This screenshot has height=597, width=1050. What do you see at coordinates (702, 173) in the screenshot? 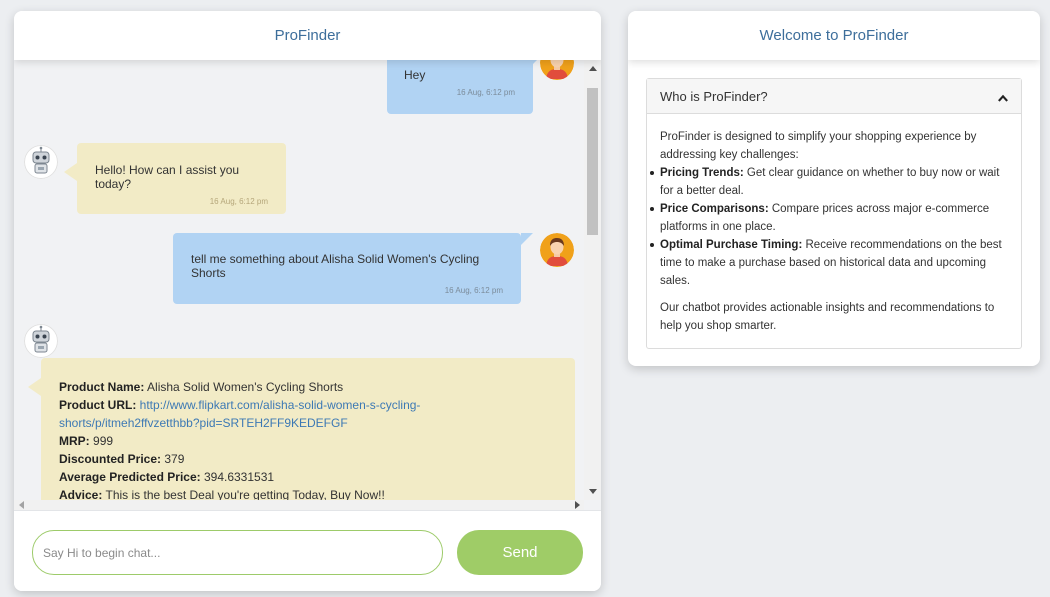
I see `feature-label: Pricing Trends:` at bounding box center [702, 173].